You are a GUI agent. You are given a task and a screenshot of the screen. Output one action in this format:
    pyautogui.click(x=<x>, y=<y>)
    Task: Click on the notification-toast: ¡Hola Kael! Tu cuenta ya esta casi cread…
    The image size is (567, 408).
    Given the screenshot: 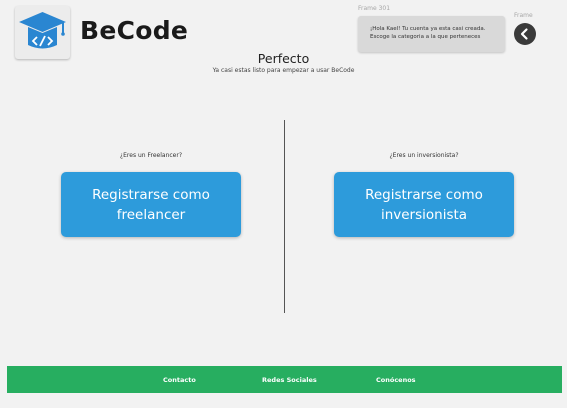 What is the action you would take?
    pyautogui.click(x=431, y=34)
    